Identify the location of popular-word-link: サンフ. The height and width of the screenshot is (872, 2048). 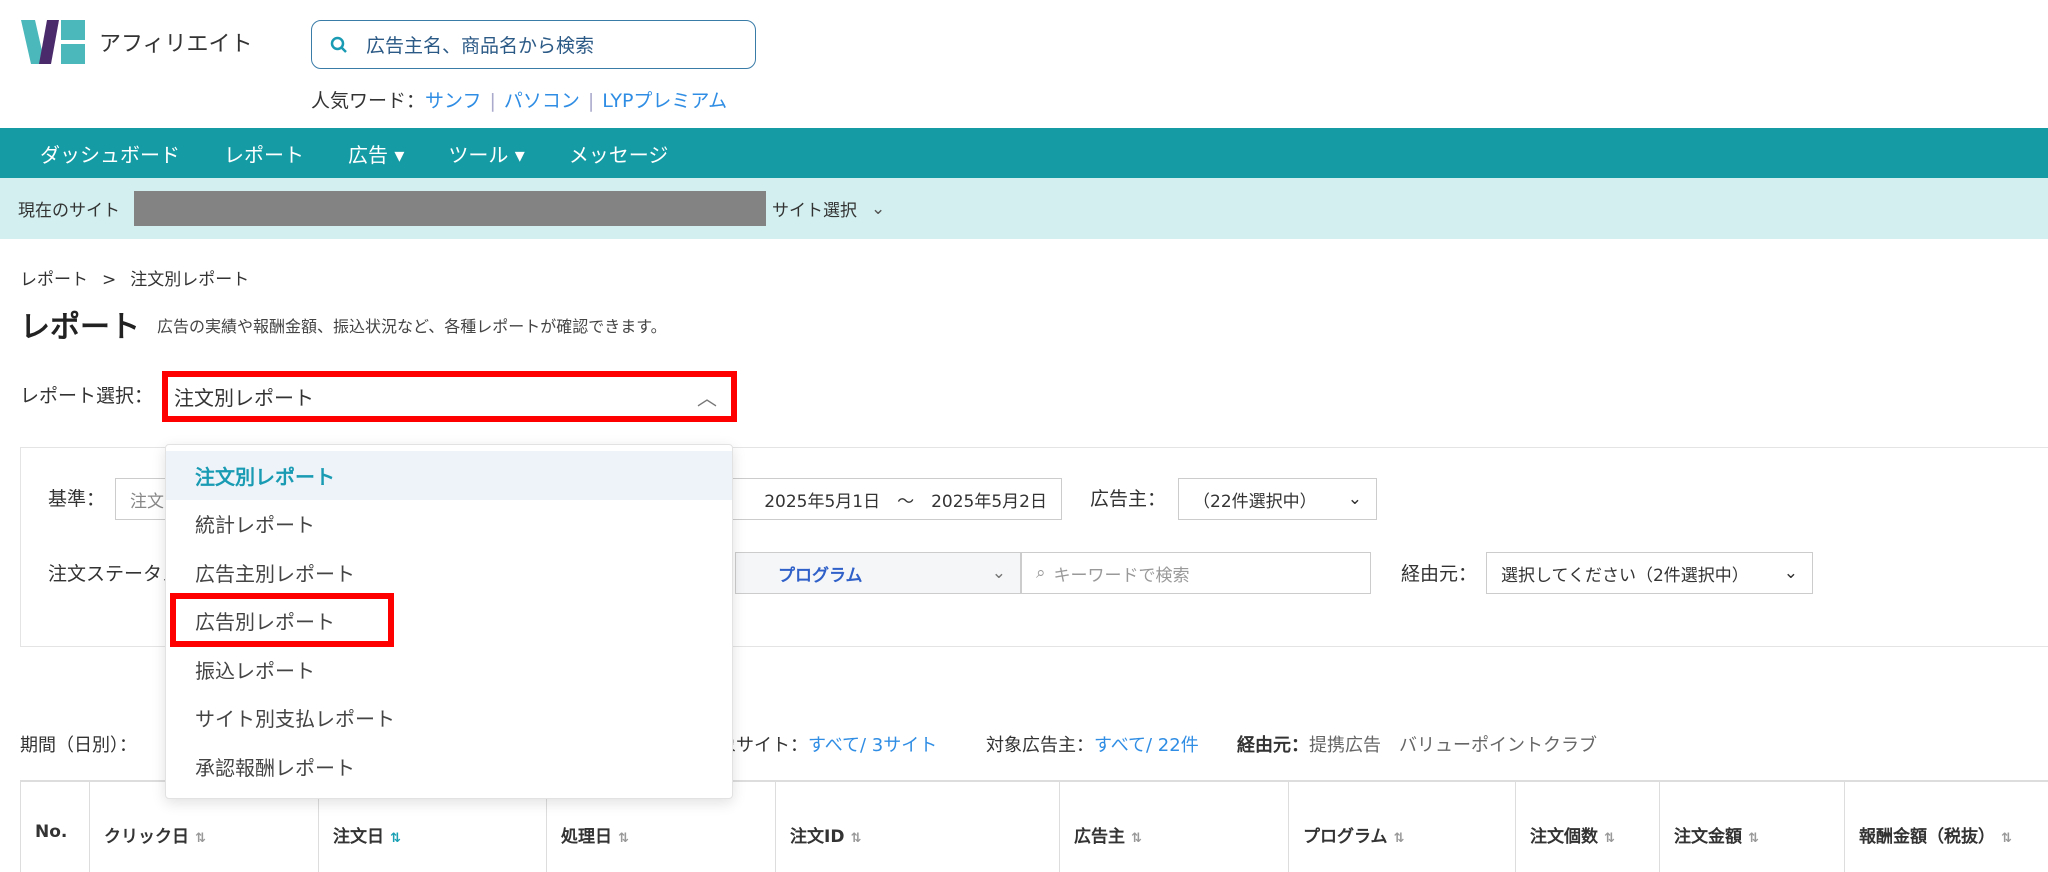
(453, 101).